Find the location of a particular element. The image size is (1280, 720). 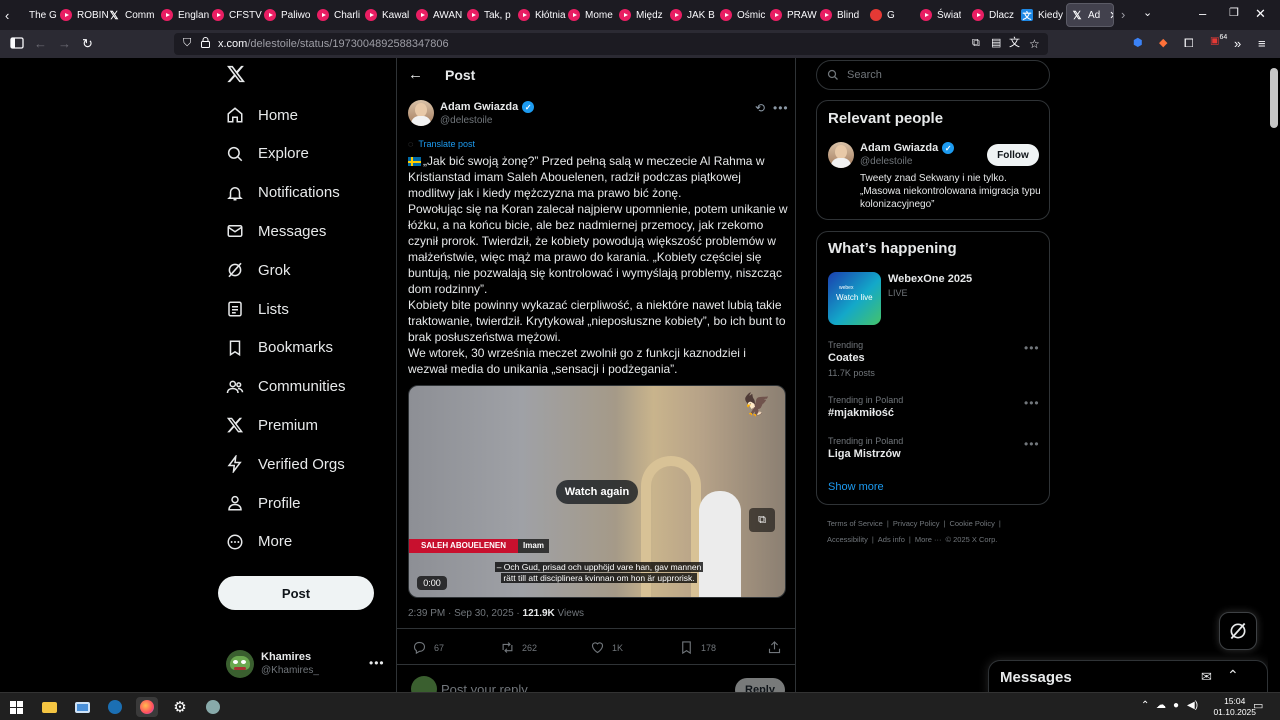

browser-tab: G is located at coordinates (882, 15).